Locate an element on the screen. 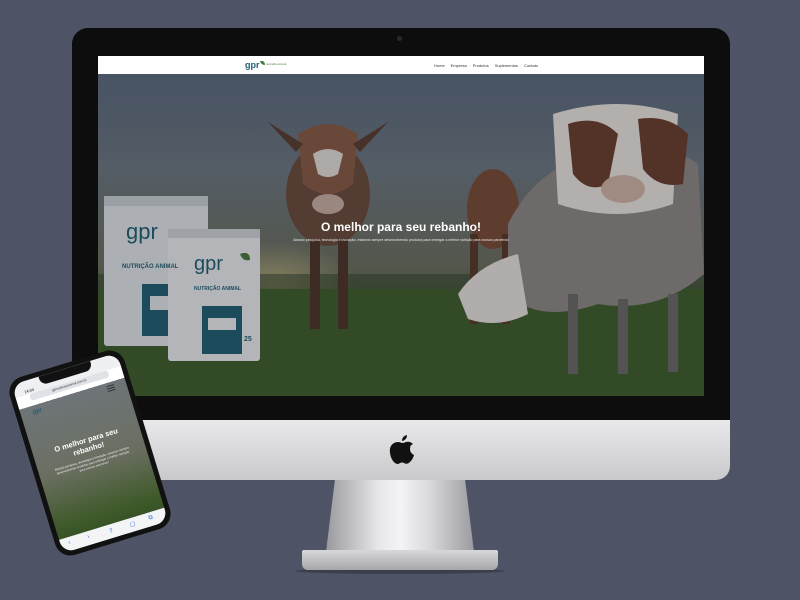 Image resolution: width=800 pixels, height=600 pixels. tabs-icon: ⧉ is located at coordinates (151, 519).